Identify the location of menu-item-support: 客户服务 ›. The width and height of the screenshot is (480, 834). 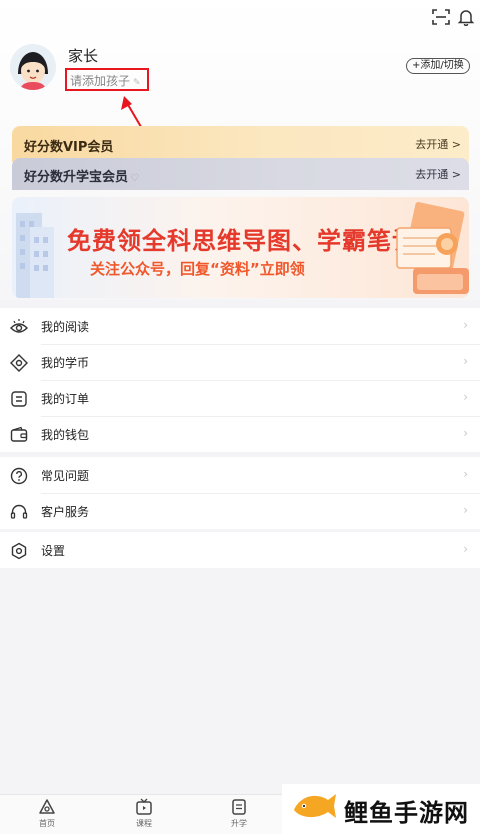
(240, 511).